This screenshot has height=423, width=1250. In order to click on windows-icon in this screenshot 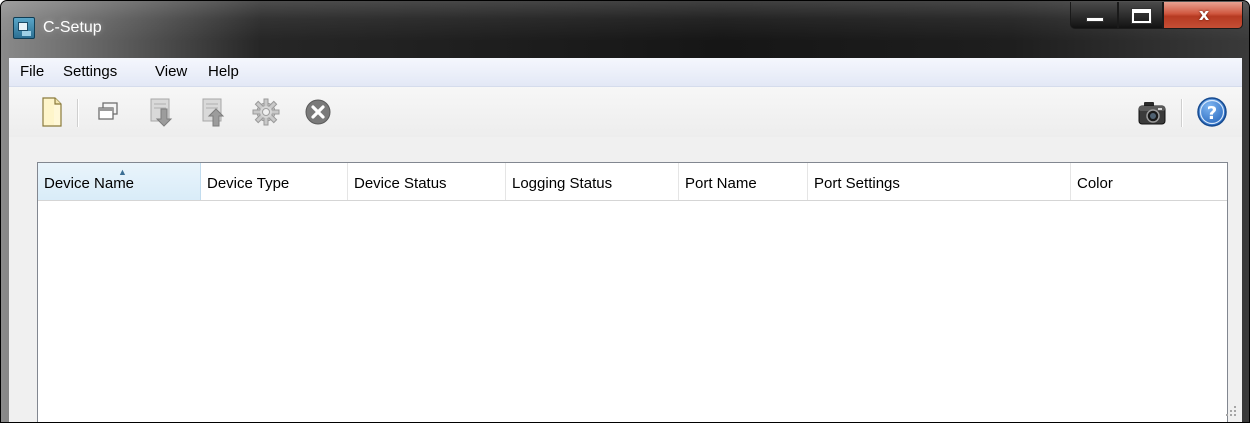, I will do `click(108, 111)`.